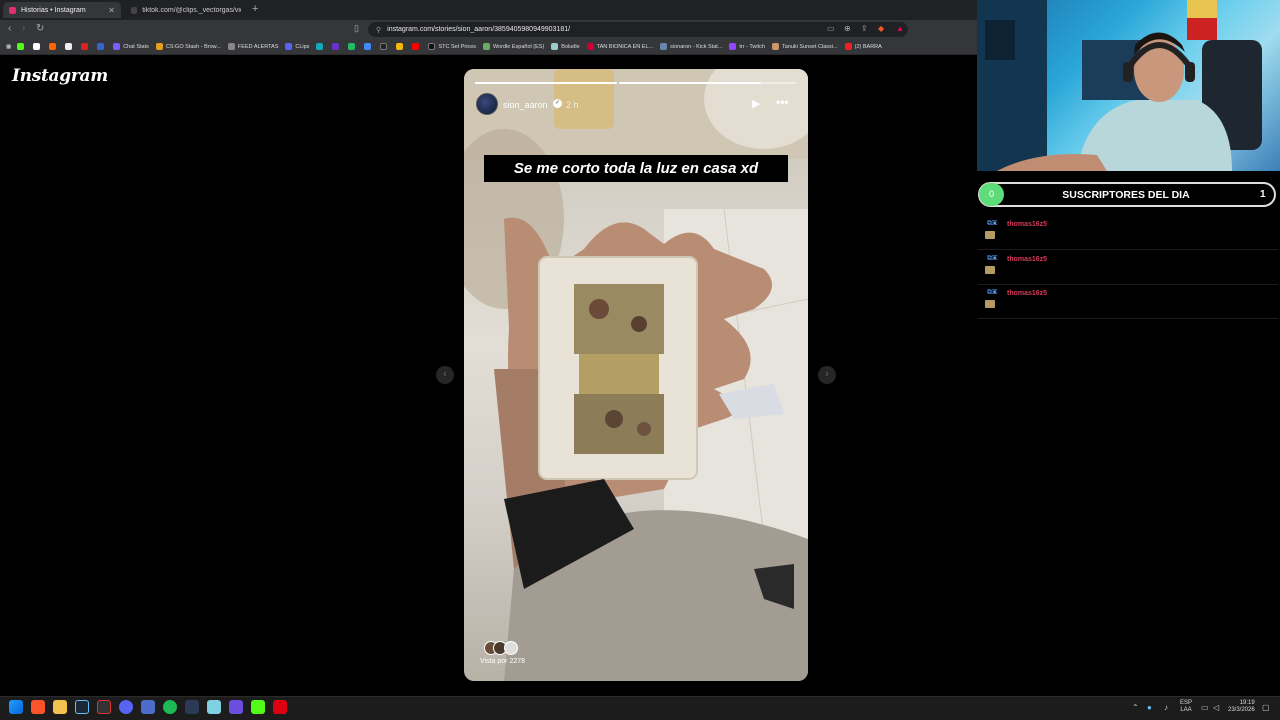 This screenshot has width=1280, height=720. I want to click on bookmark-purple-icon, so click(337, 46).